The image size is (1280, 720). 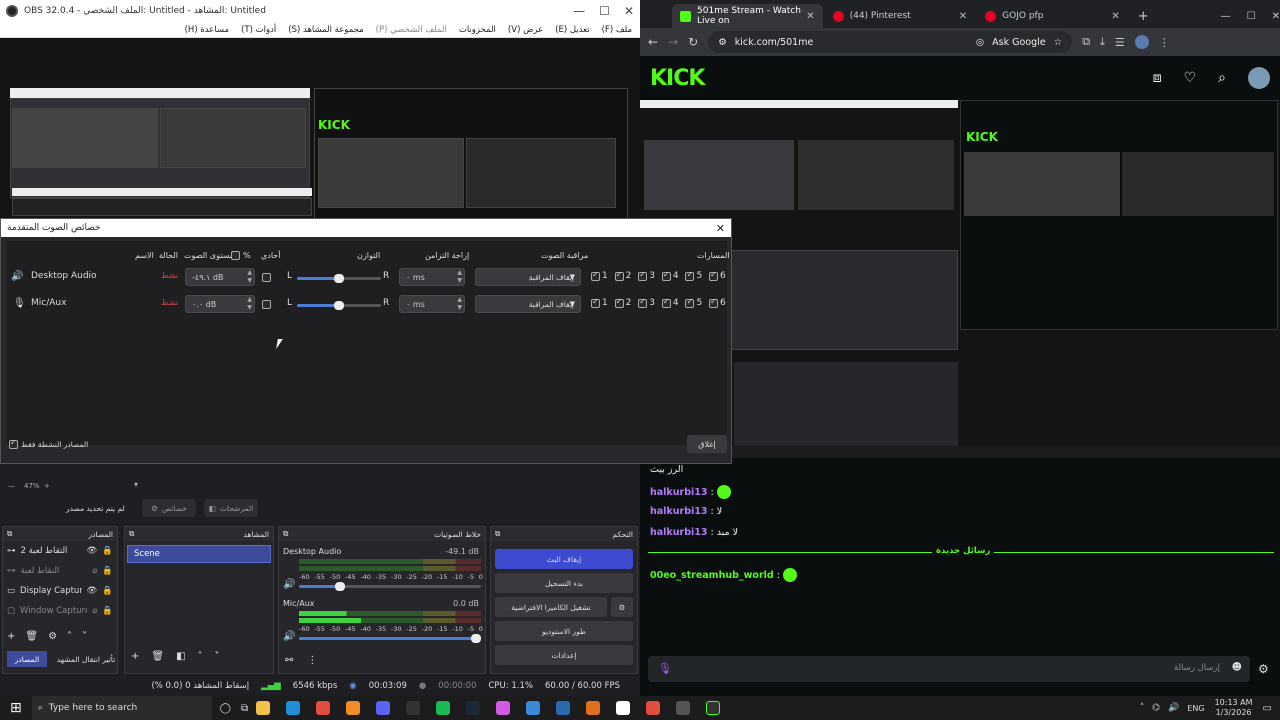 What do you see at coordinates (320, 128) in the screenshot?
I see `obs-preview: KICK` at bounding box center [320, 128].